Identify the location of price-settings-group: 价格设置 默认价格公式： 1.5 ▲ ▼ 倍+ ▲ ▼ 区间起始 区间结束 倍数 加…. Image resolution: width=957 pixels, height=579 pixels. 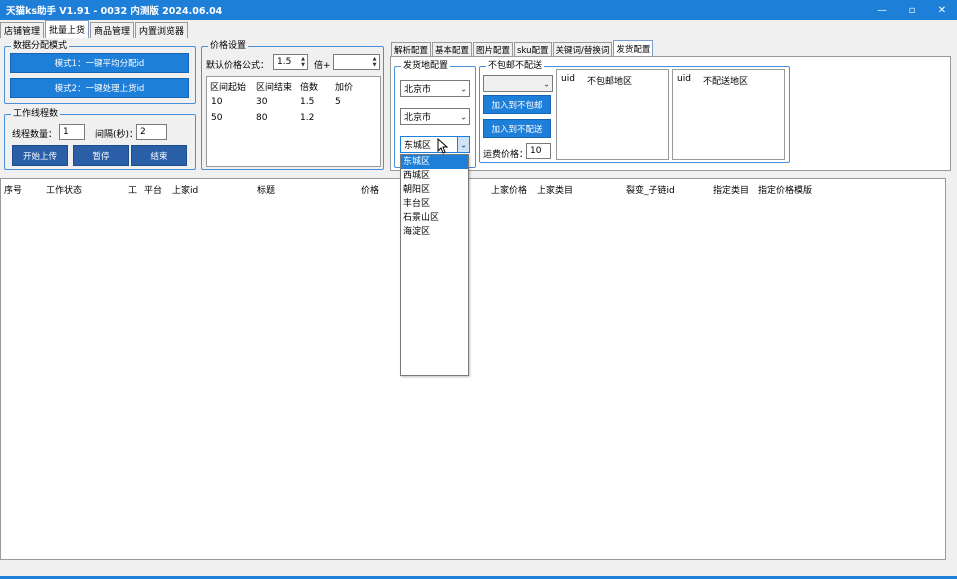
(292, 105).